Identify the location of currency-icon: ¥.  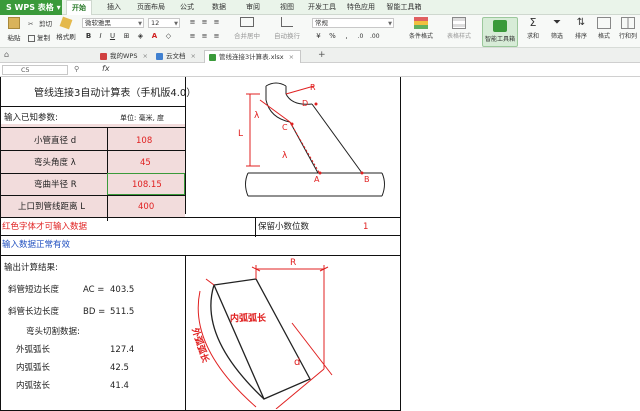
(318, 36).